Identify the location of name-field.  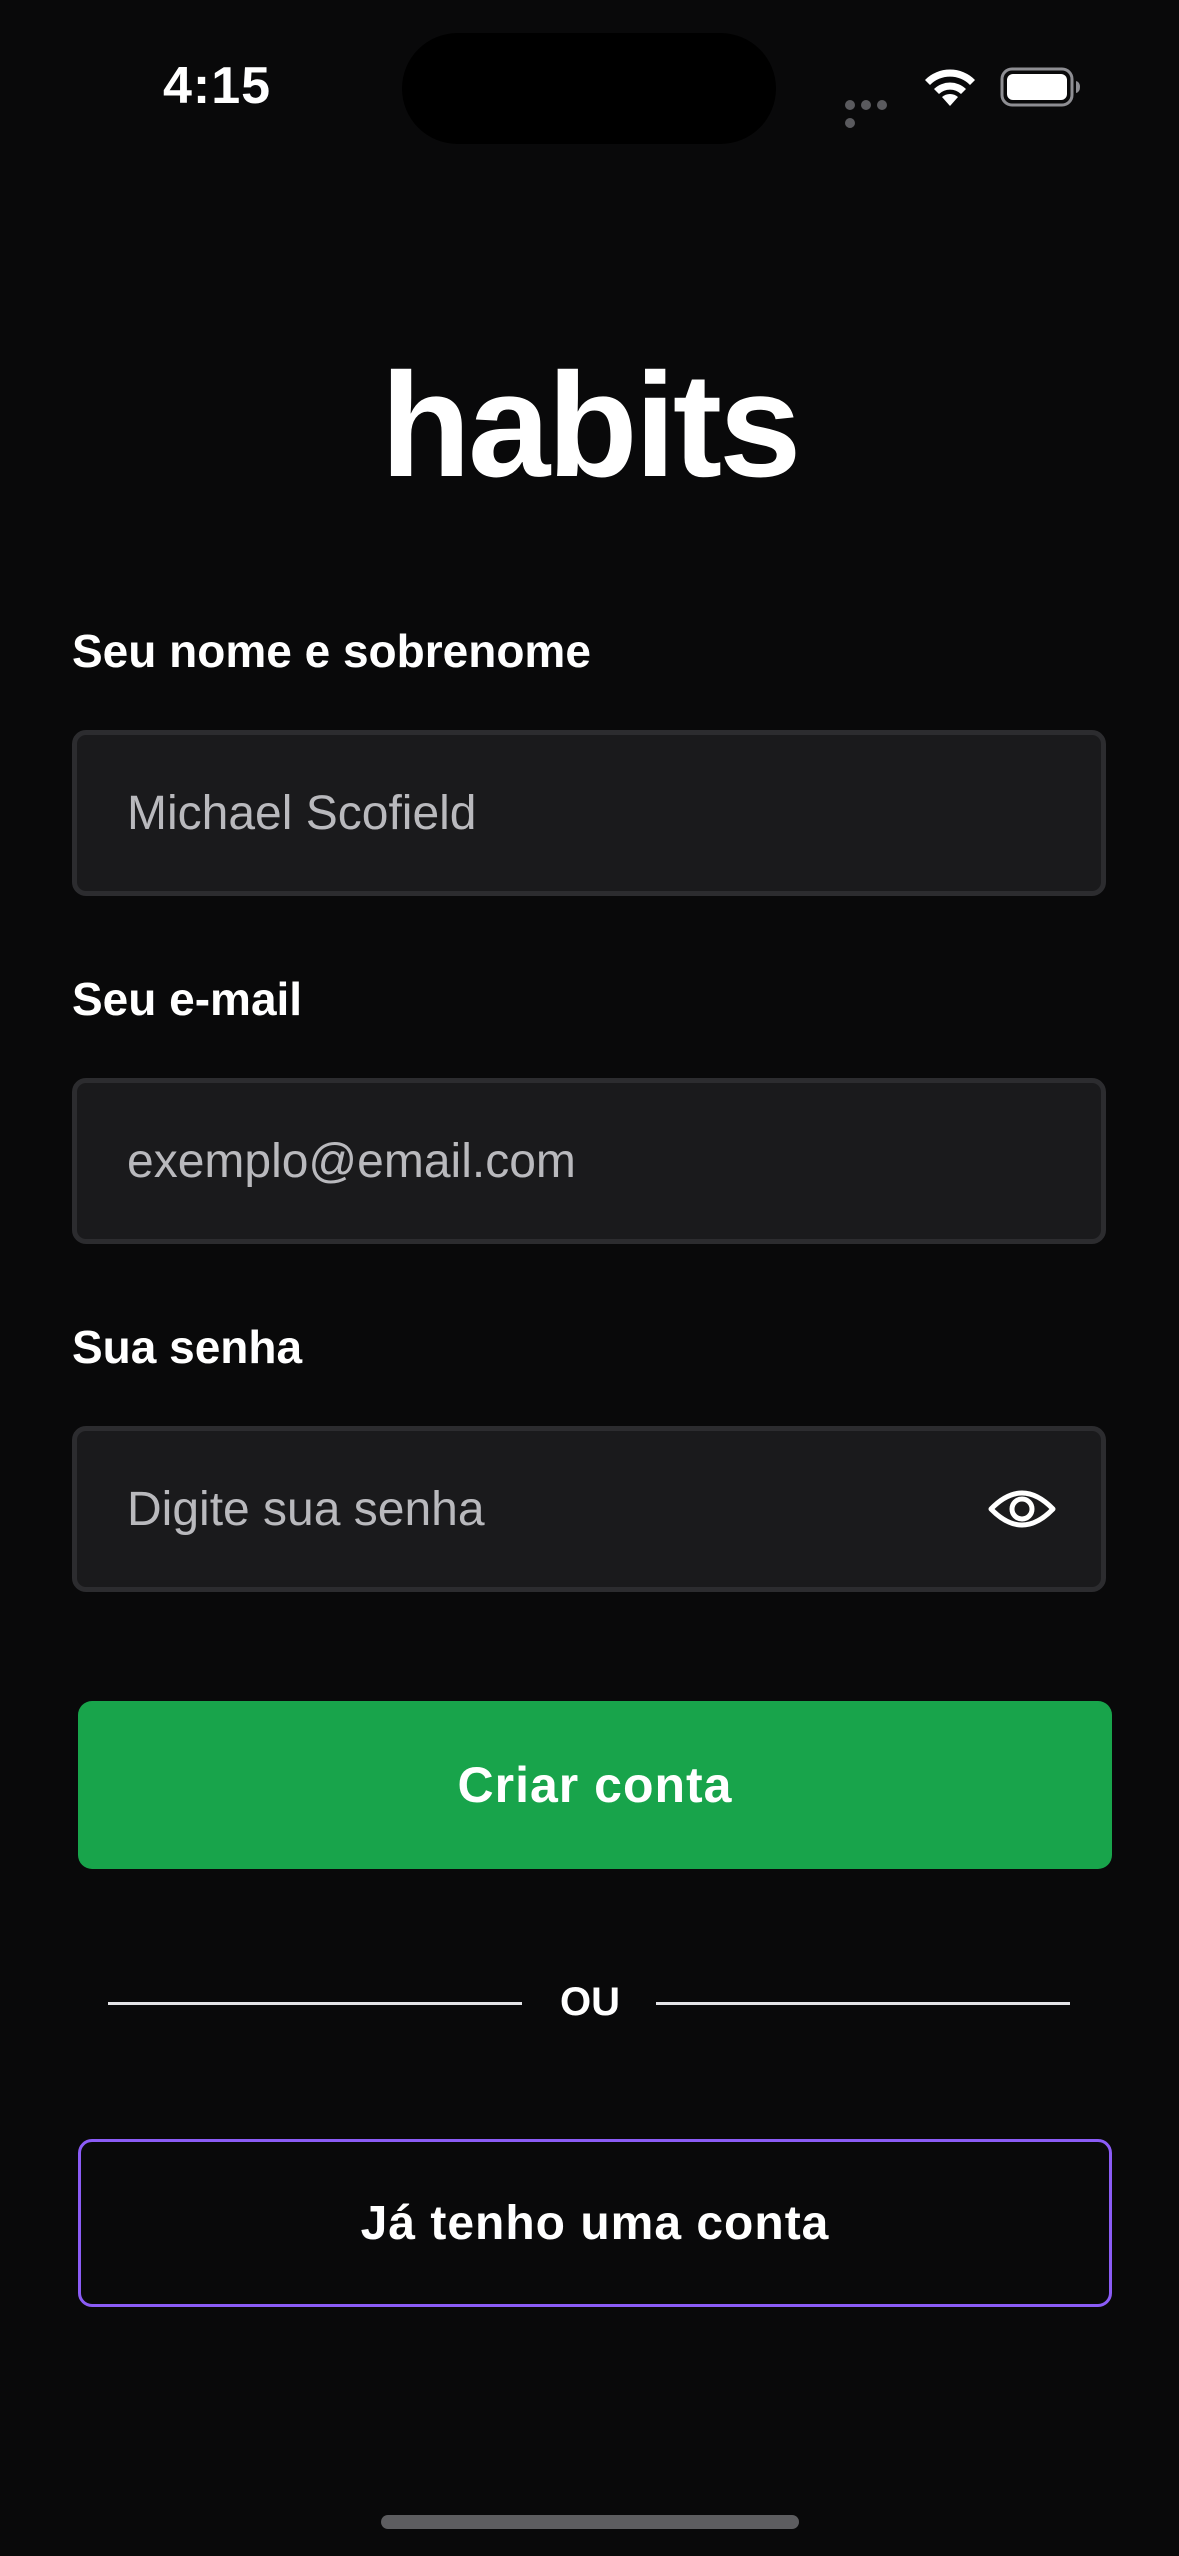
(589, 813).